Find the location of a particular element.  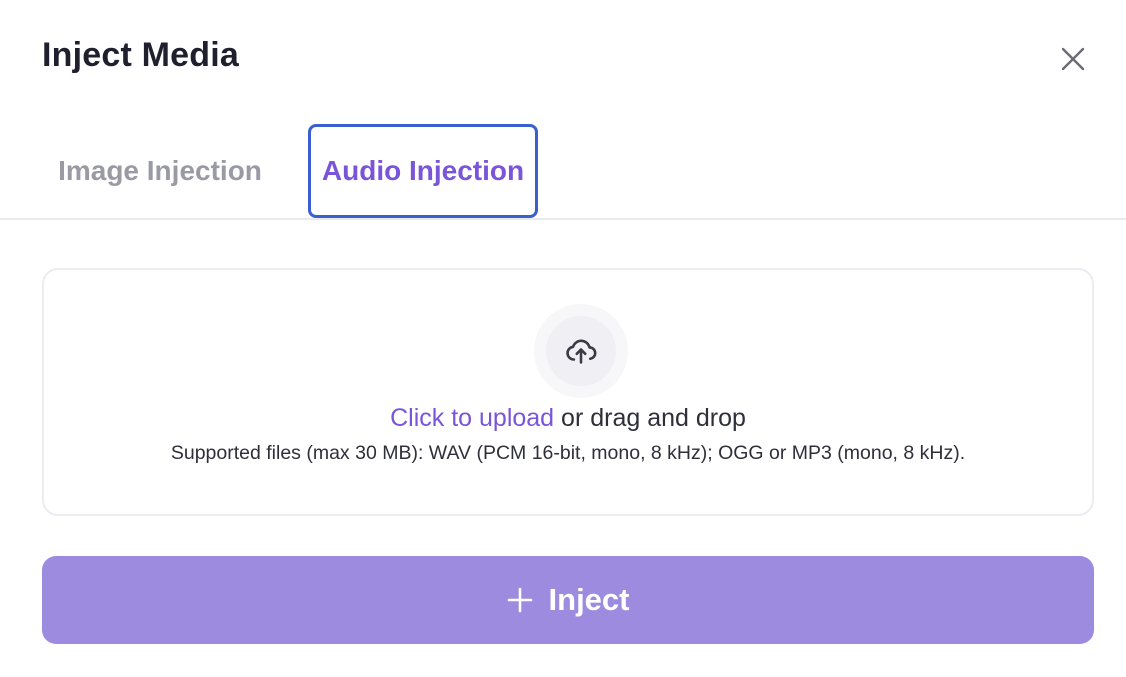

modal-title: Inject Media is located at coordinates (141, 55).